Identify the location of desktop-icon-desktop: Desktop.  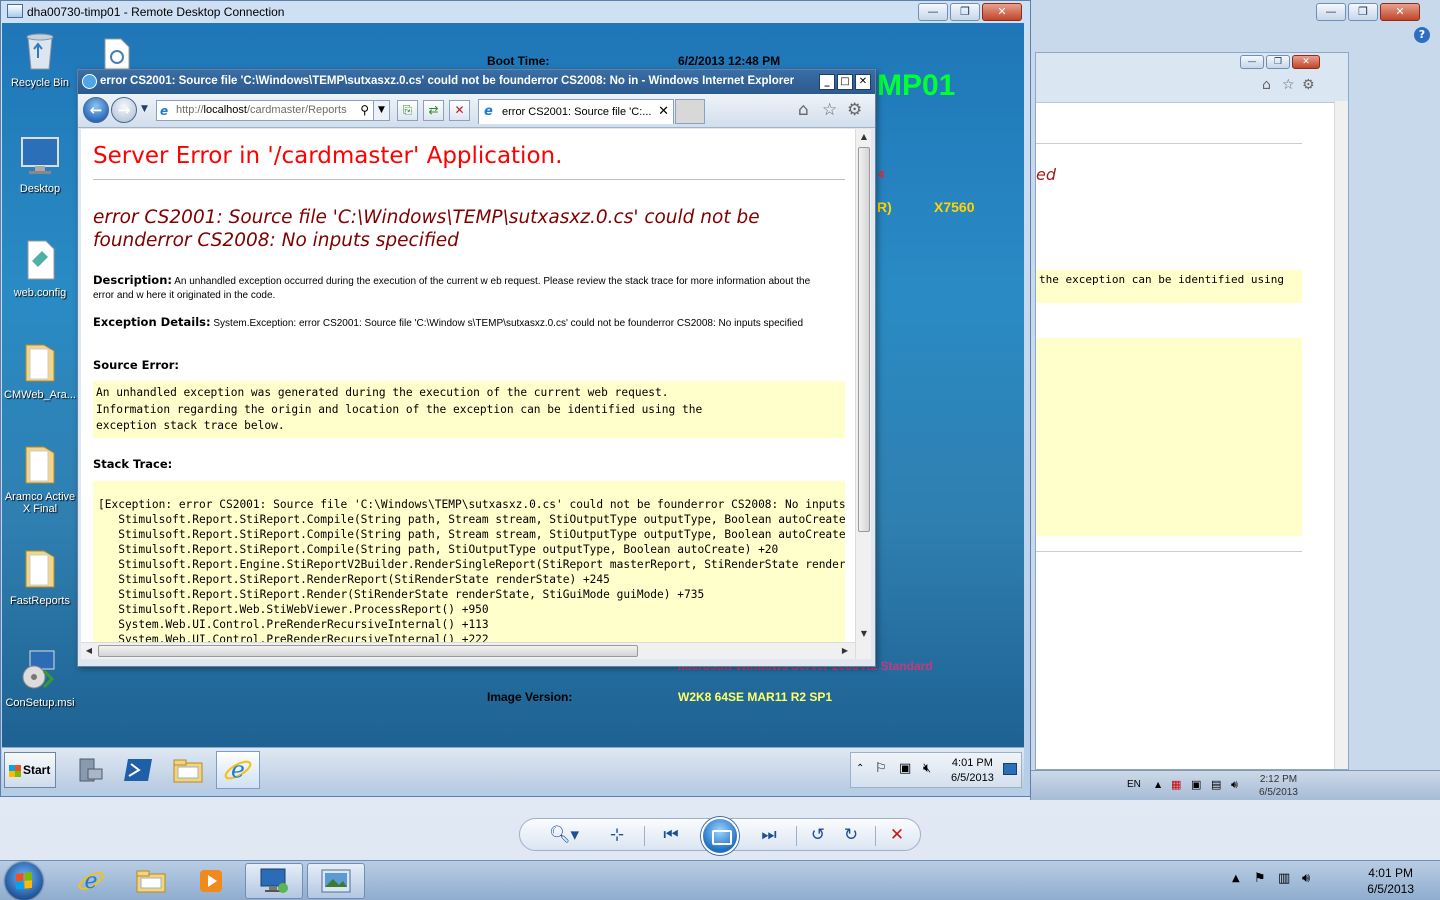
(40, 165).